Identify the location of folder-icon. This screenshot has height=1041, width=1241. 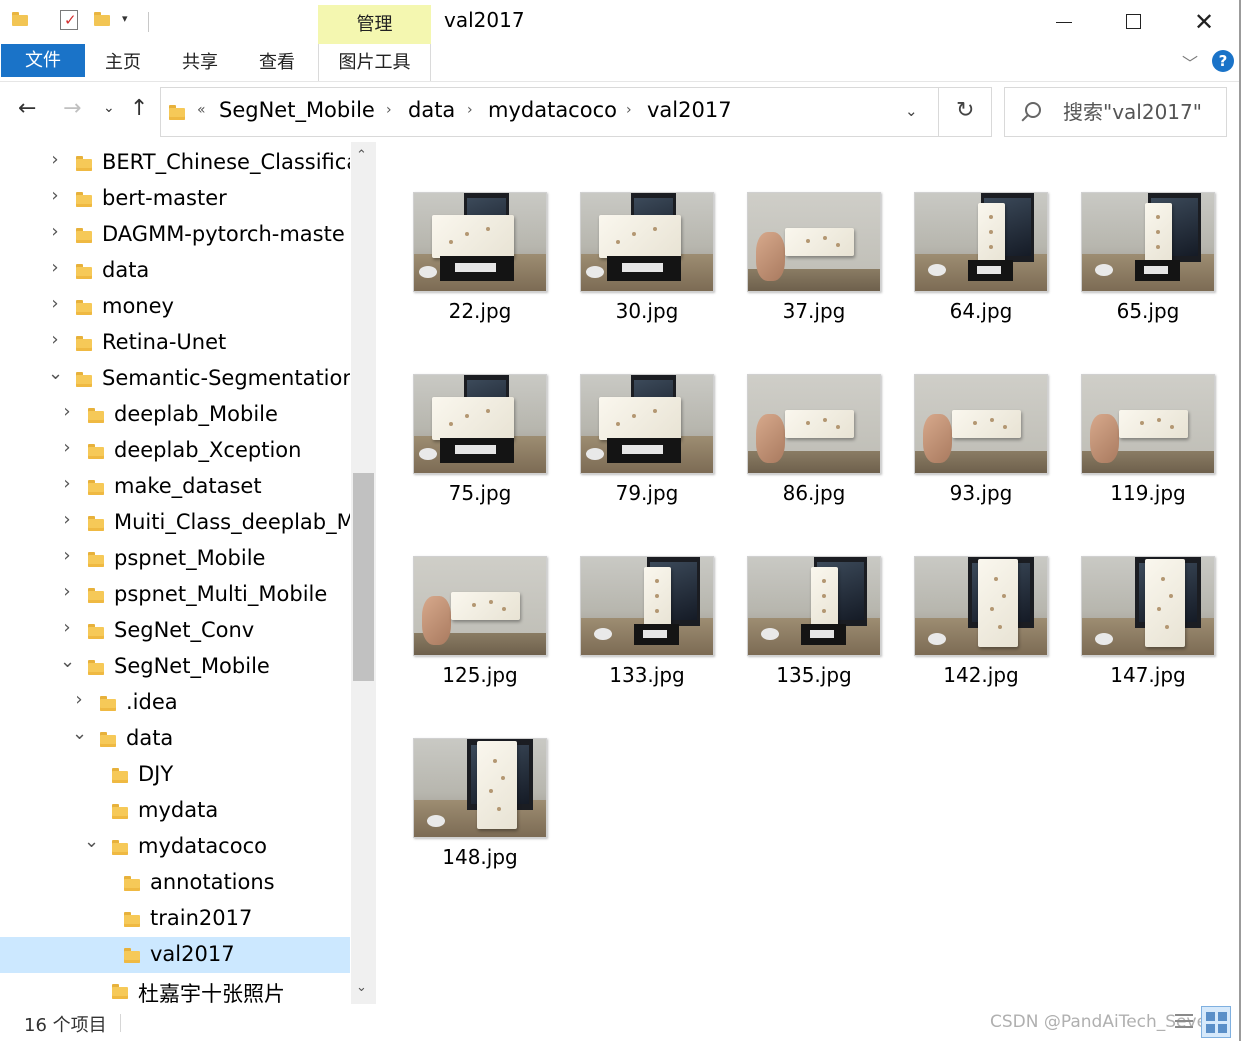
(96, 489).